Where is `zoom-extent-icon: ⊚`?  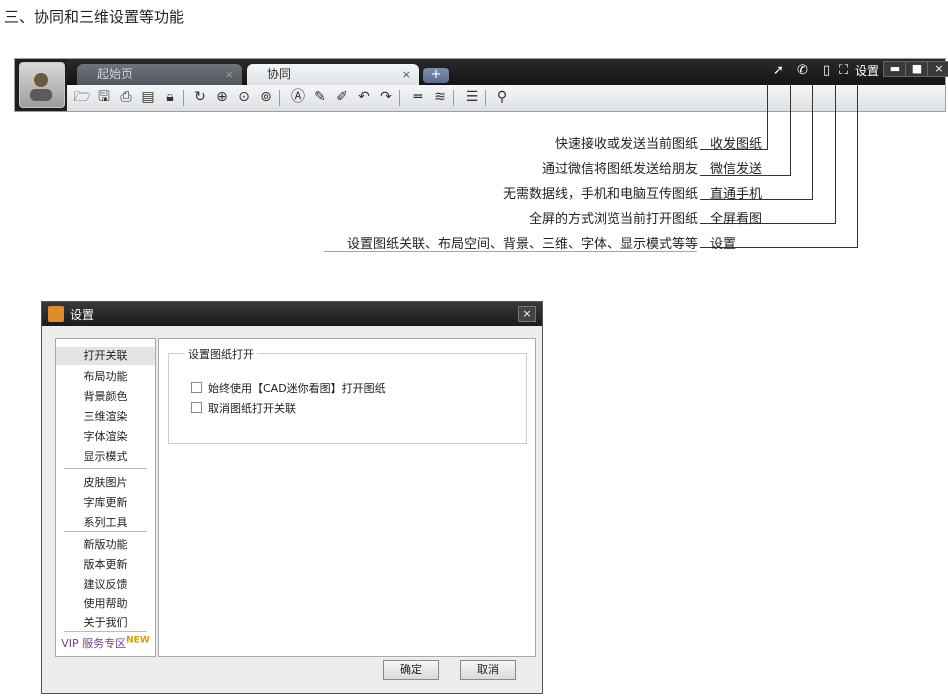 zoom-extent-icon: ⊚ is located at coordinates (266, 97).